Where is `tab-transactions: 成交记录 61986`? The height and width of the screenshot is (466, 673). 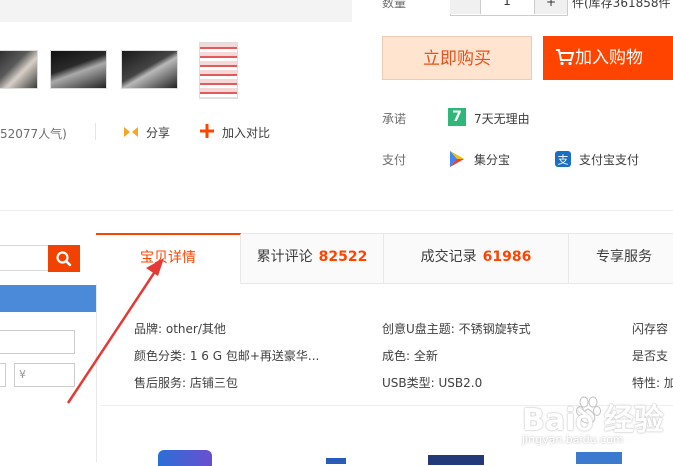 tab-transactions: 成交记录 61986 is located at coordinates (476, 258).